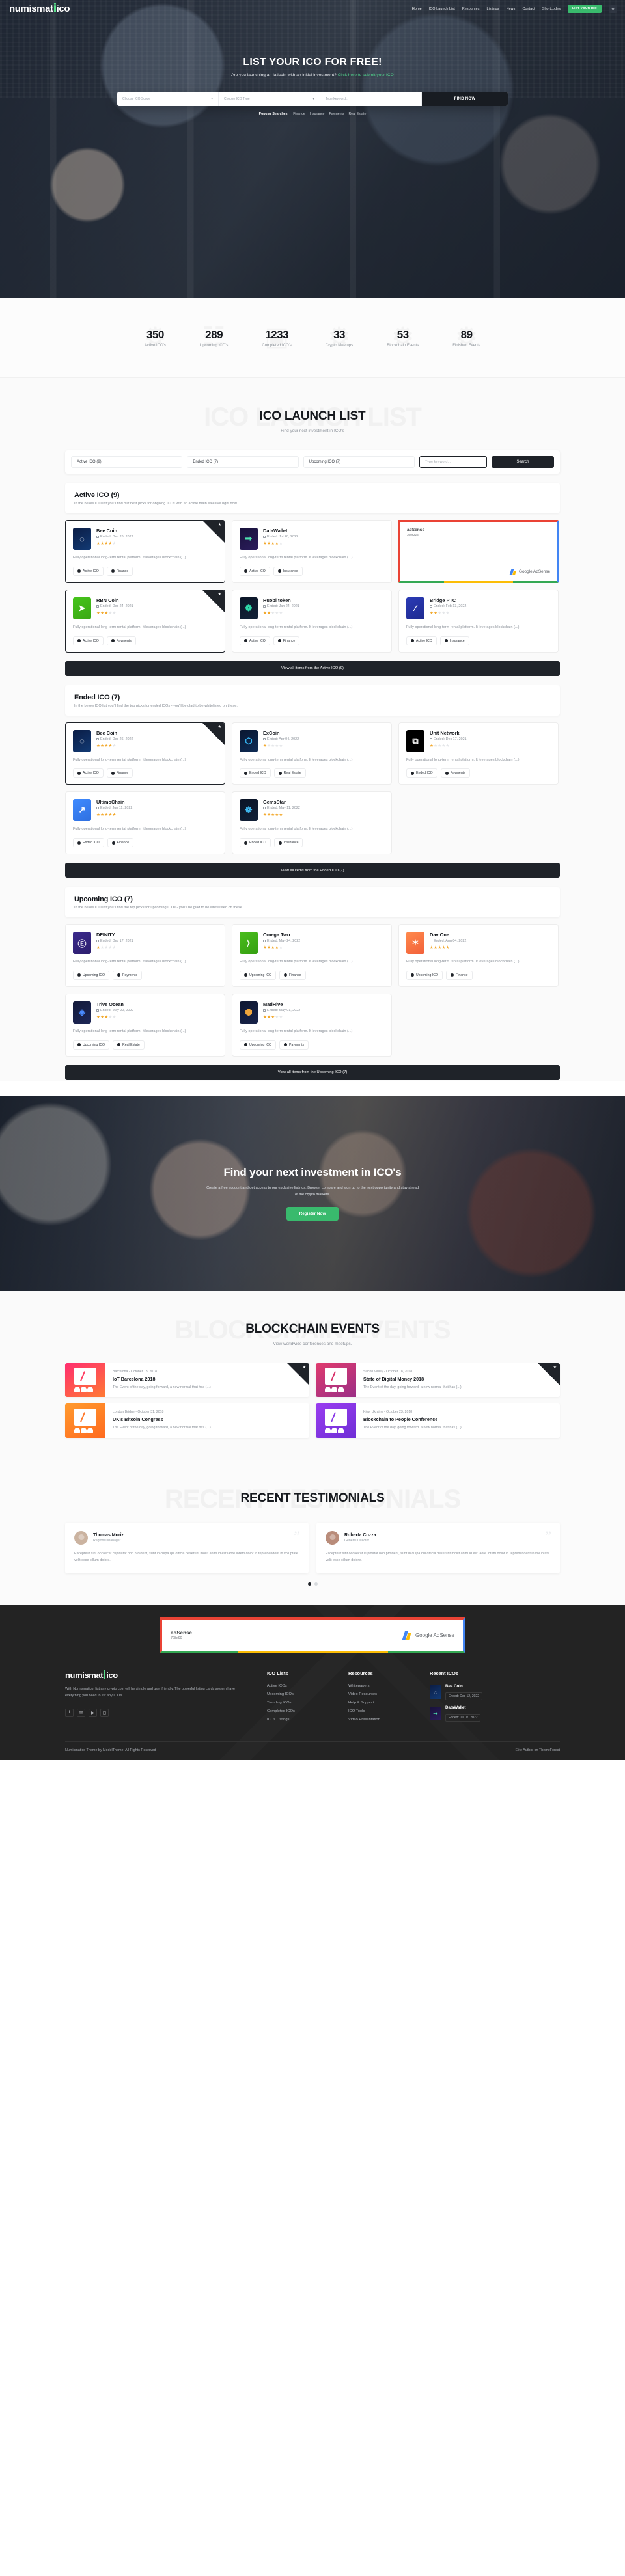  Describe the element at coordinates (307, 1720) in the screenshot. I see `footer-link-icos-listings: ICOs Listings` at that location.